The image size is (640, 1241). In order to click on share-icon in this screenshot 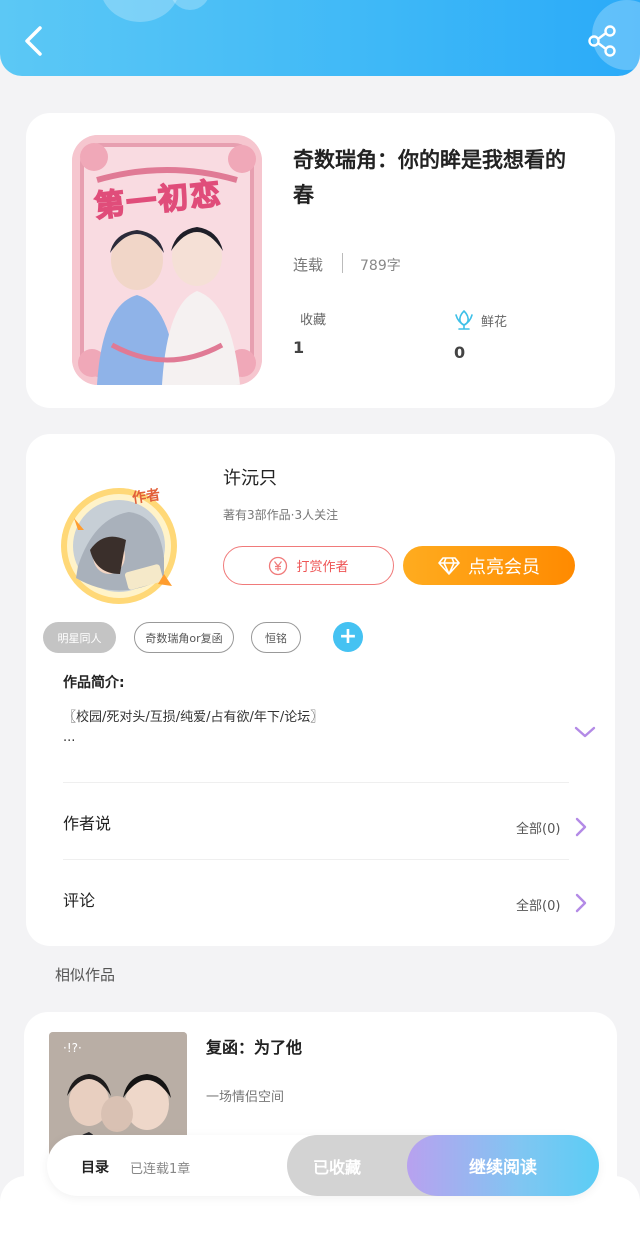, I will do `click(602, 41)`.